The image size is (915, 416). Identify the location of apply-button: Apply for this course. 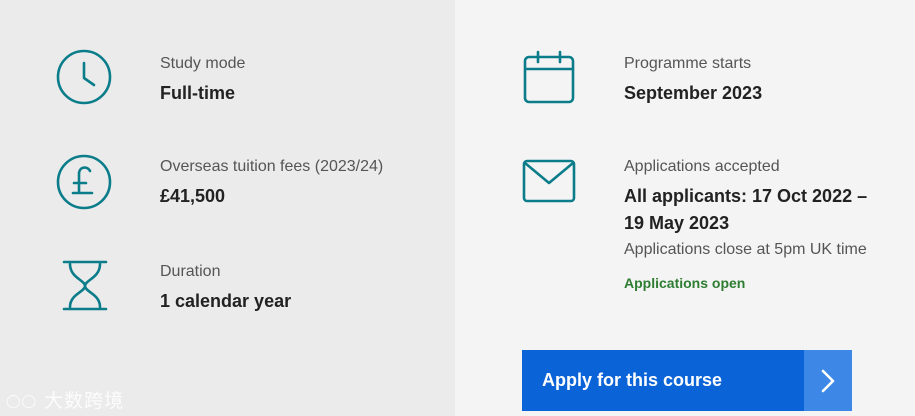
(687, 380).